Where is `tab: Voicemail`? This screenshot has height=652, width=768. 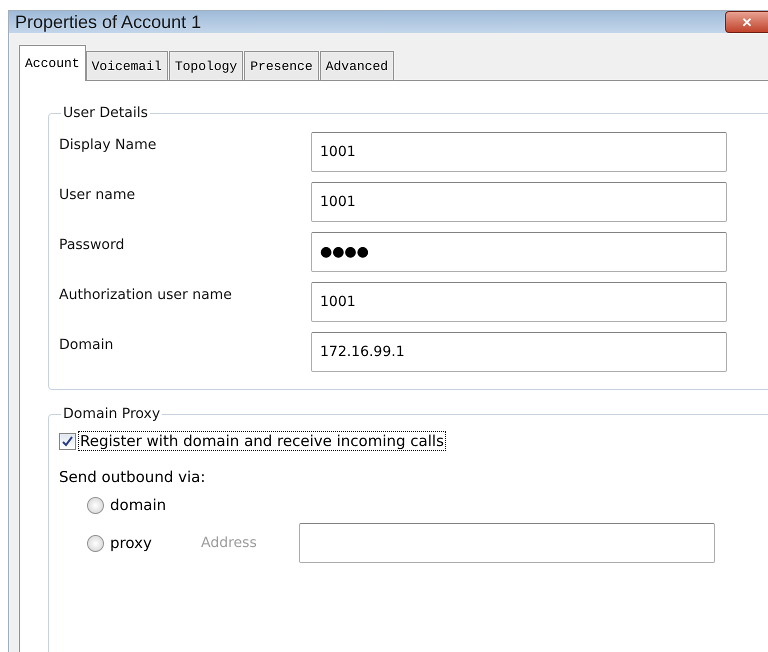
tab: Voicemail is located at coordinates (127, 66).